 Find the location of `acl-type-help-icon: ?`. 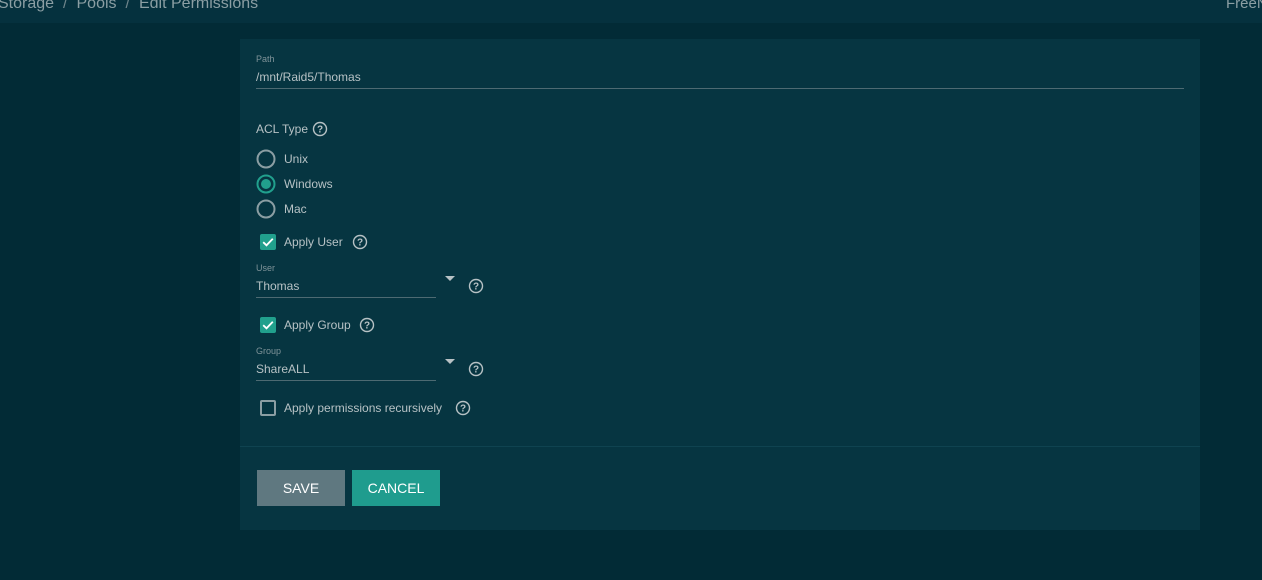

acl-type-help-icon: ? is located at coordinates (320, 129).